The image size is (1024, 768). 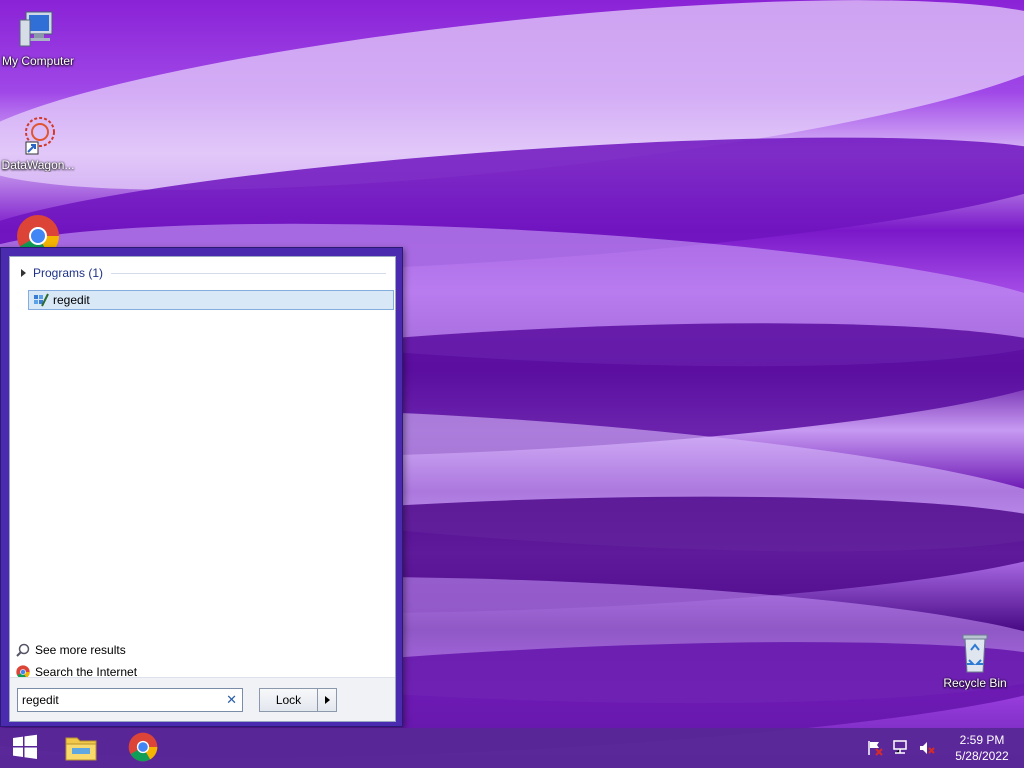 I want to click on desktop-icon-label: My Computer, so click(x=38, y=61).